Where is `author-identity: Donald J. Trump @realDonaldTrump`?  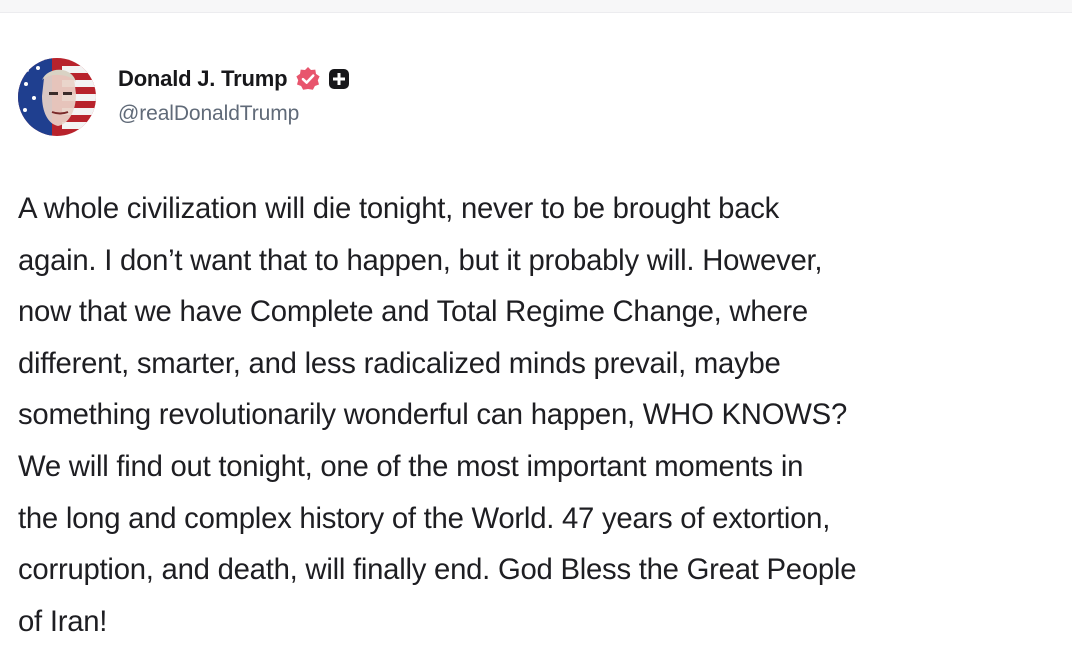 author-identity: Donald J. Trump @realDonaldTrump is located at coordinates (234, 95).